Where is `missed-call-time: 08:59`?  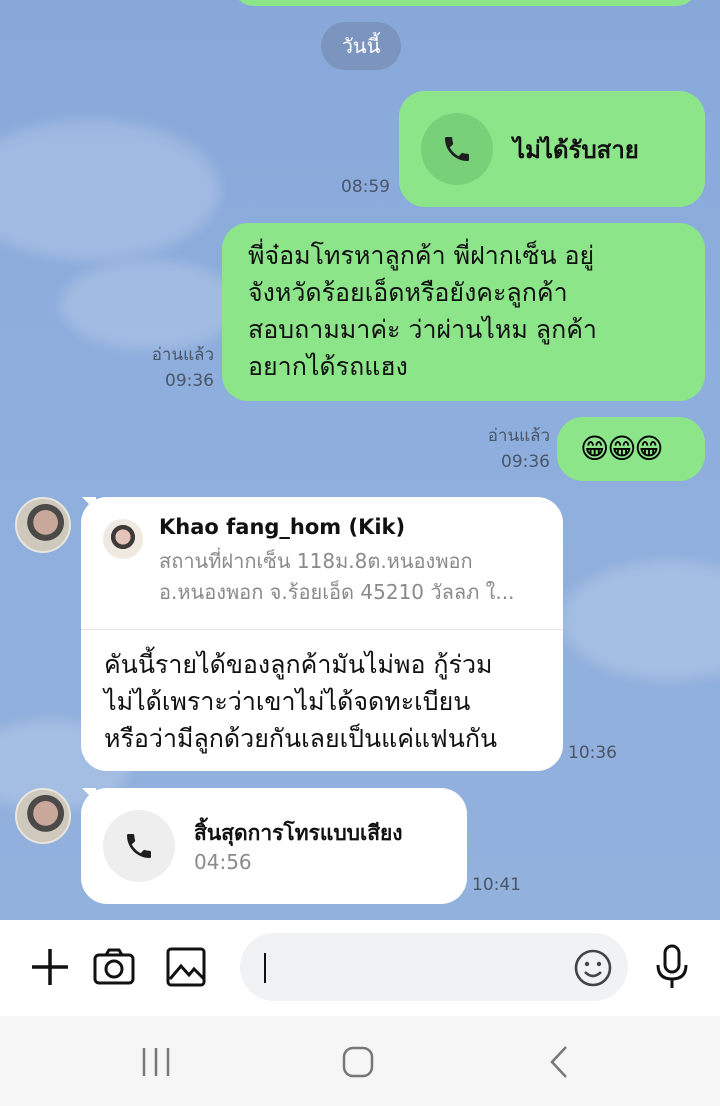
missed-call-time: 08:59 is located at coordinates (365, 187).